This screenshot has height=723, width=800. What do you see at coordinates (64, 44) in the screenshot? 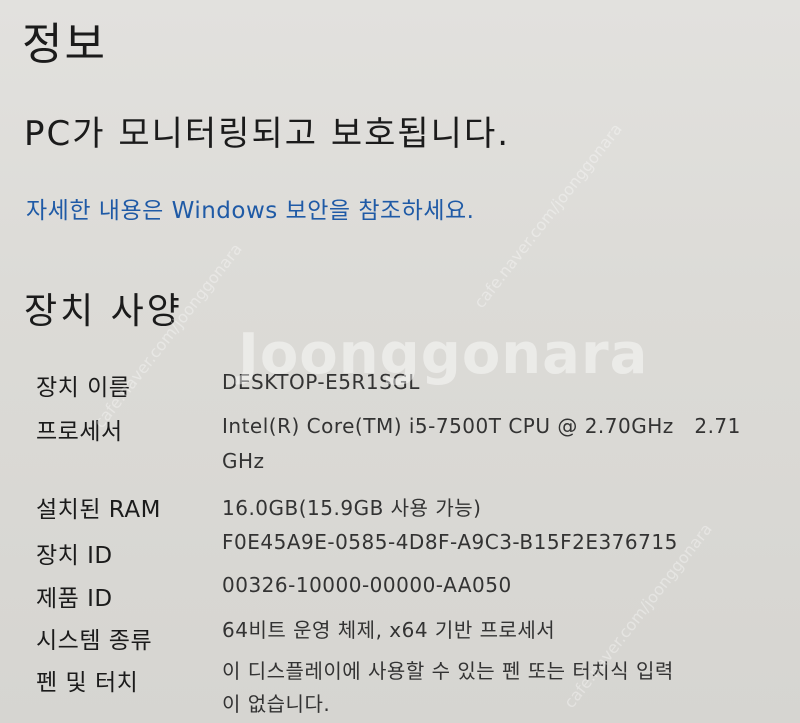
I see `page-title: 정보` at bounding box center [64, 44].